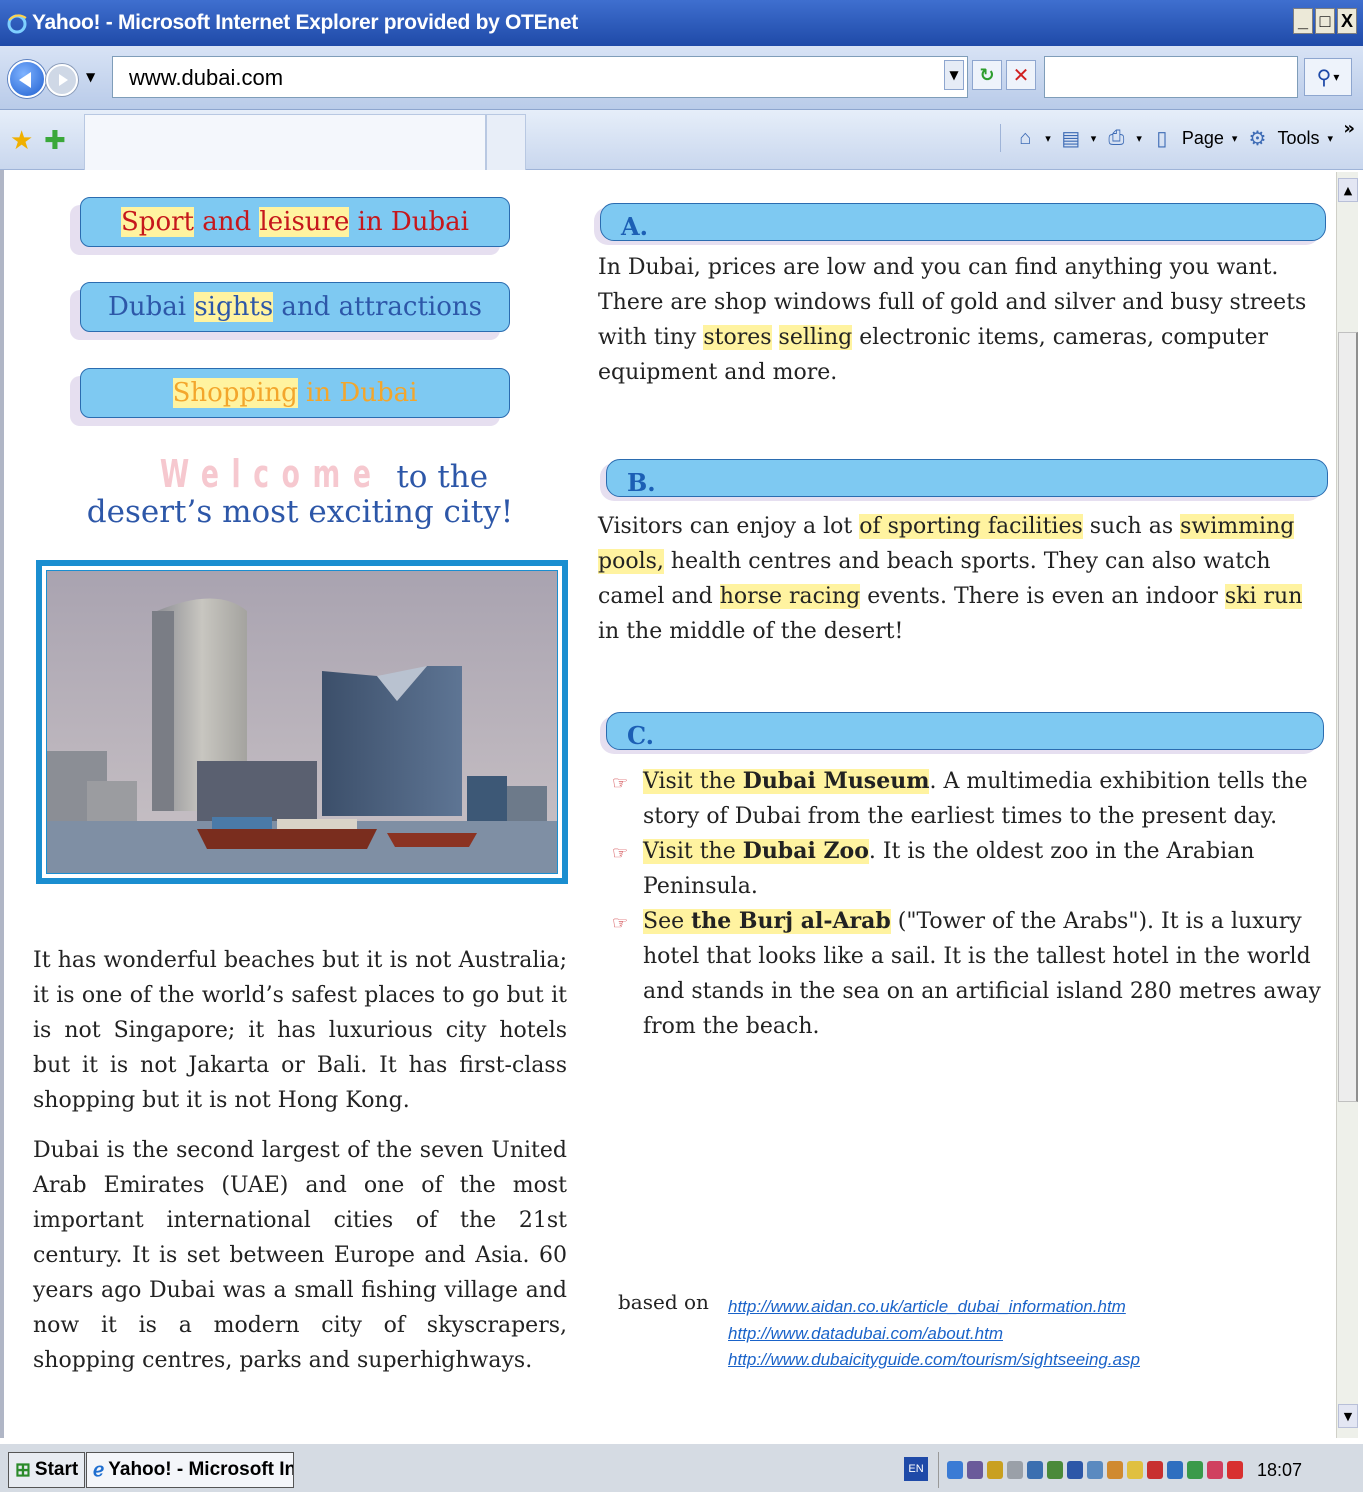 The width and height of the screenshot is (1363, 1492). What do you see at coordinates (791, 921) in the screenshot?
I see `item-bold: the Burj al-Arab` at bounding box center [791, 921].